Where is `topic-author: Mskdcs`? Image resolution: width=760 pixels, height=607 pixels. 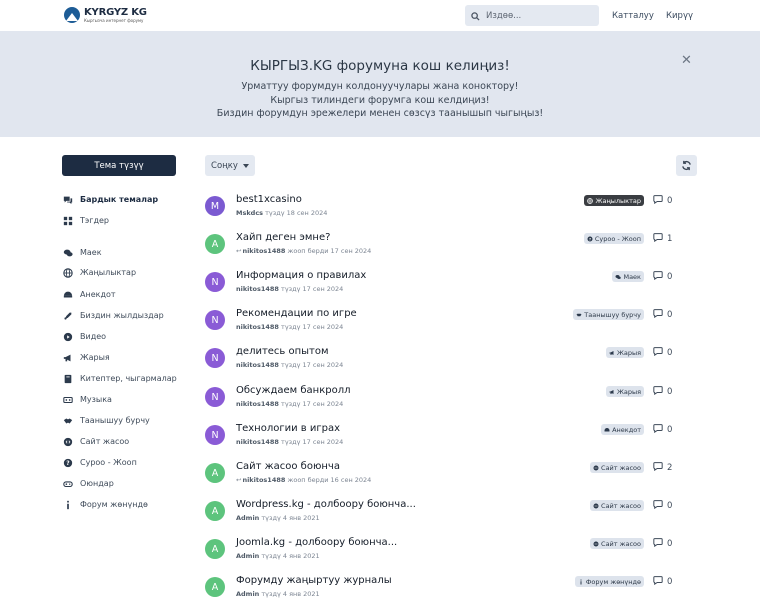 topic-author: Mskdcs is located at coordinates (249, 213).